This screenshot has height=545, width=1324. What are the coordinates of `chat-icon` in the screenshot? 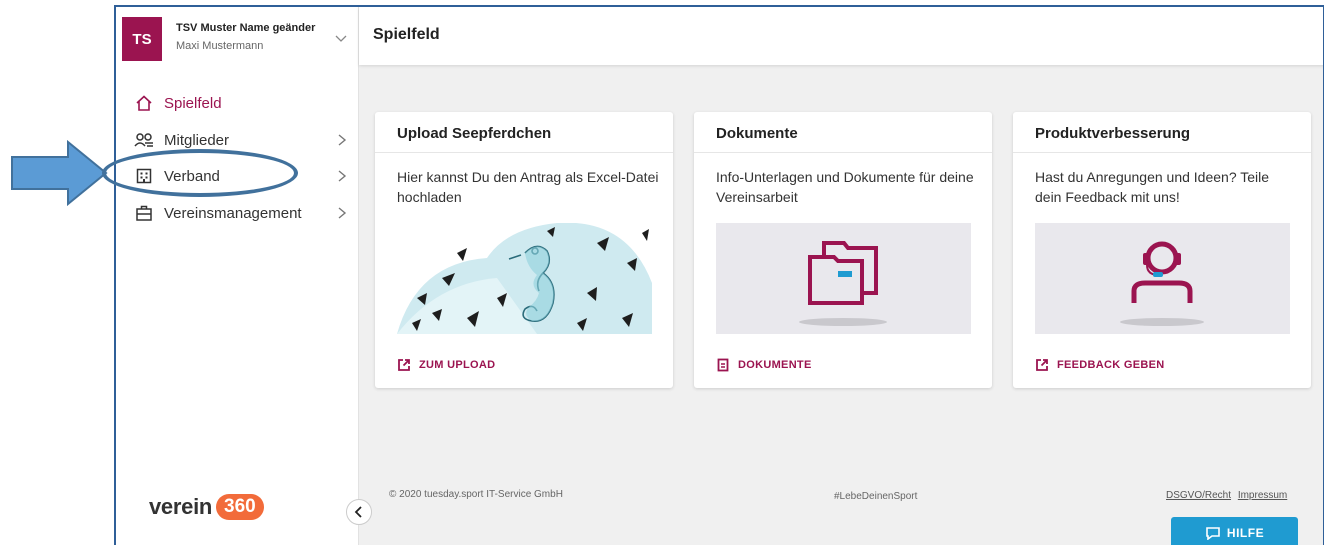 It's located at (1213, 533).